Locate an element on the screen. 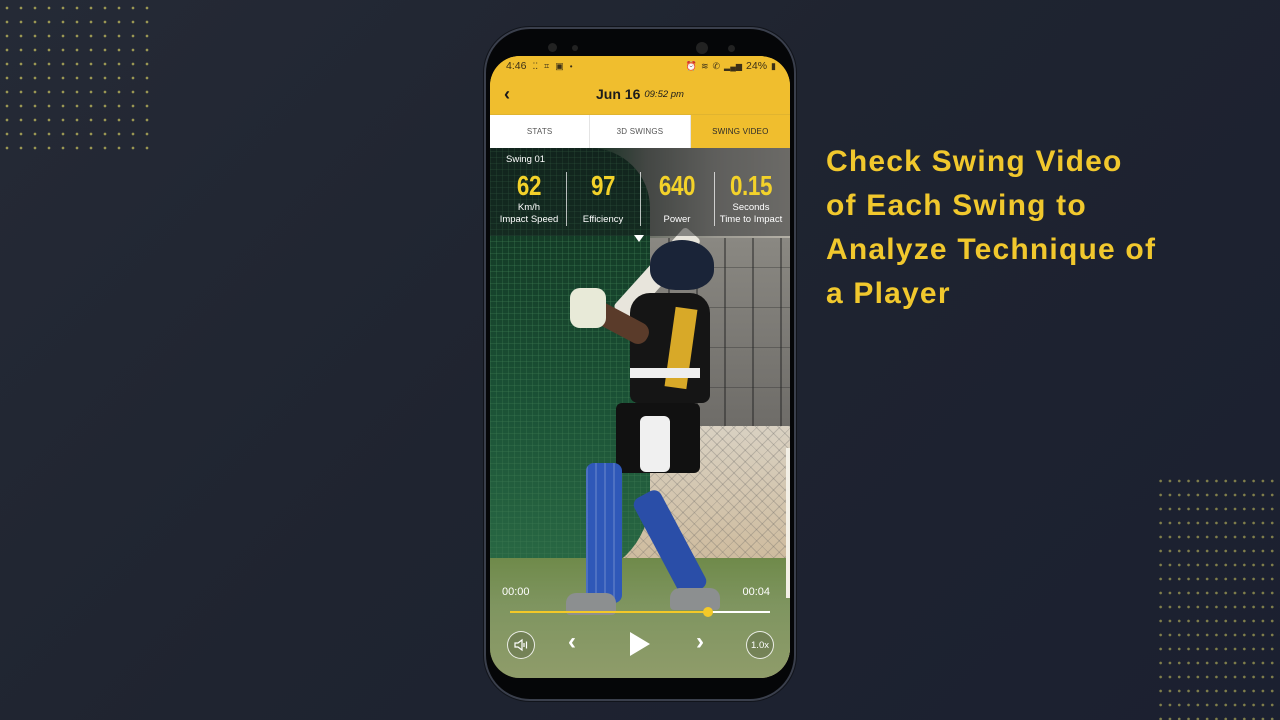 This screenshot has width=1280, height=720. front-camera-icon is located at coordinates (552, 47).